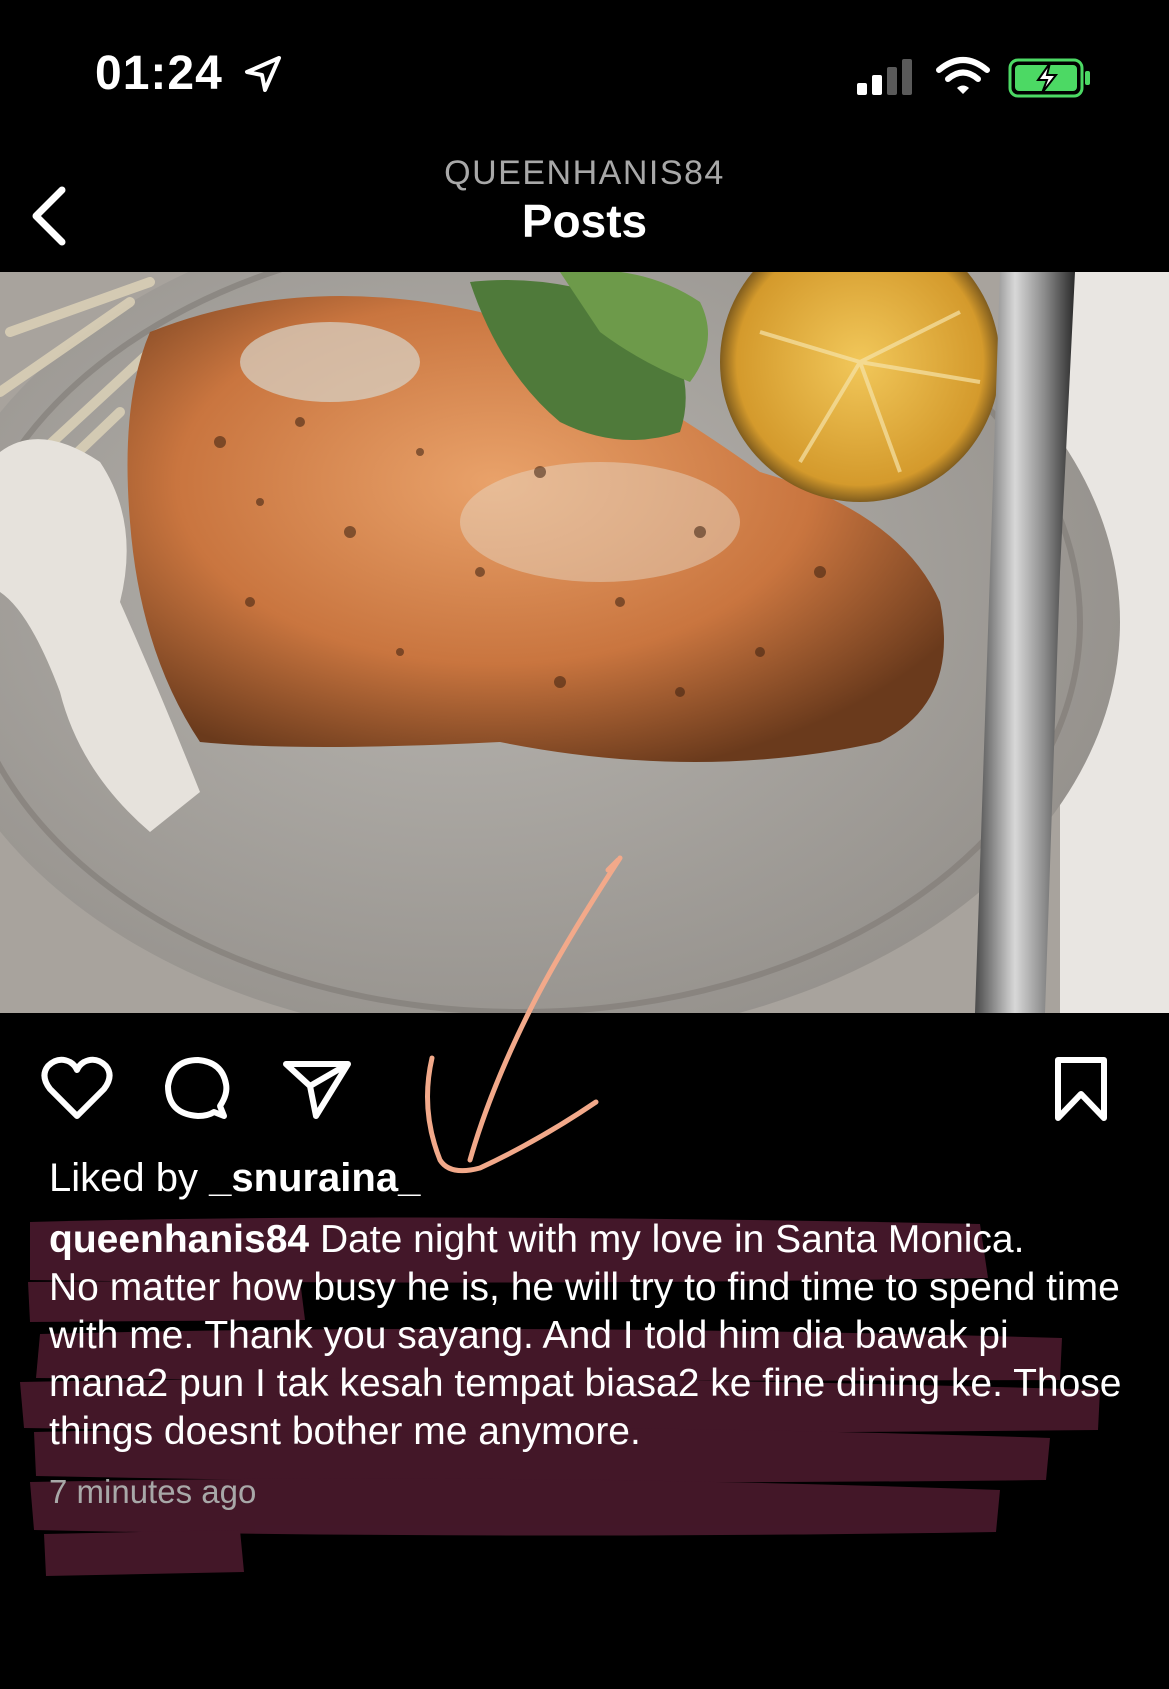 The height and width of the screenshot is (1689, 1169). What do you see at coordinates (197, 1089) in the screenshot?
I see `comment-icon` at bounding box center [197, 1089].